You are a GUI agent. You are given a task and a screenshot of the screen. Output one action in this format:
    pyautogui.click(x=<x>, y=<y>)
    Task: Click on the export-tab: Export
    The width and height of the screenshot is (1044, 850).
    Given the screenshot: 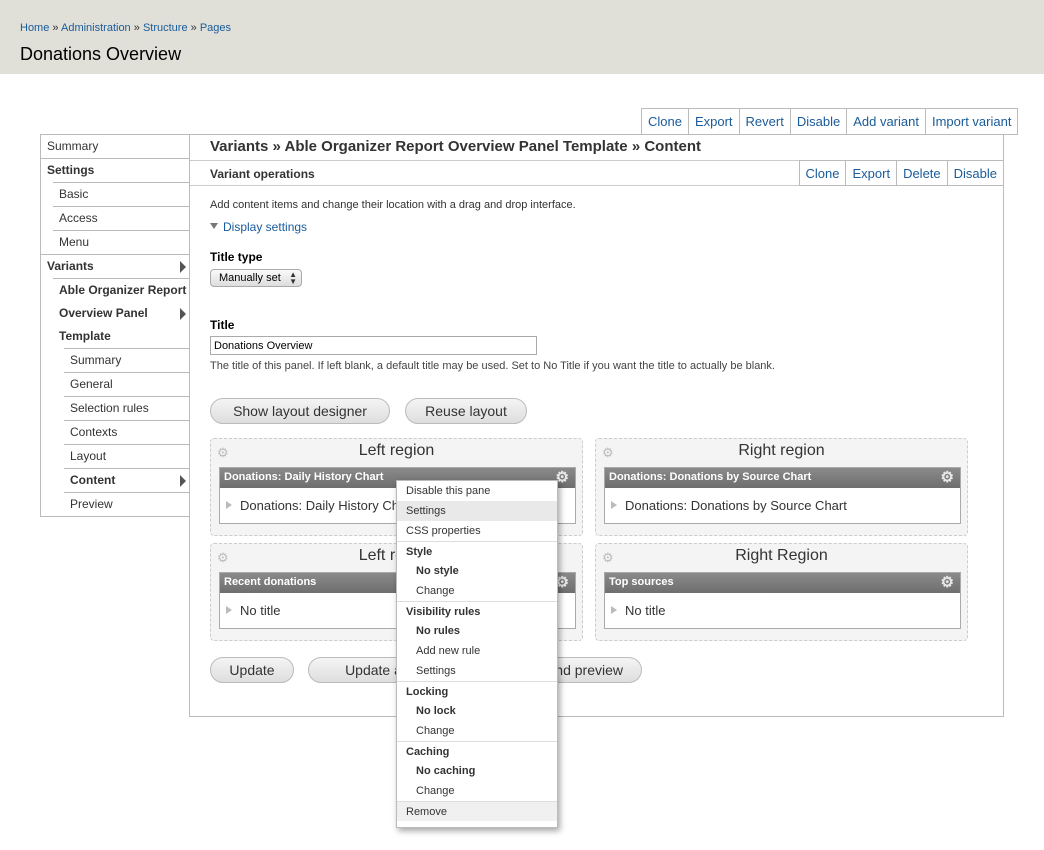 What is the action you would take?
    pyautogui.click(x=714, y=122)
    